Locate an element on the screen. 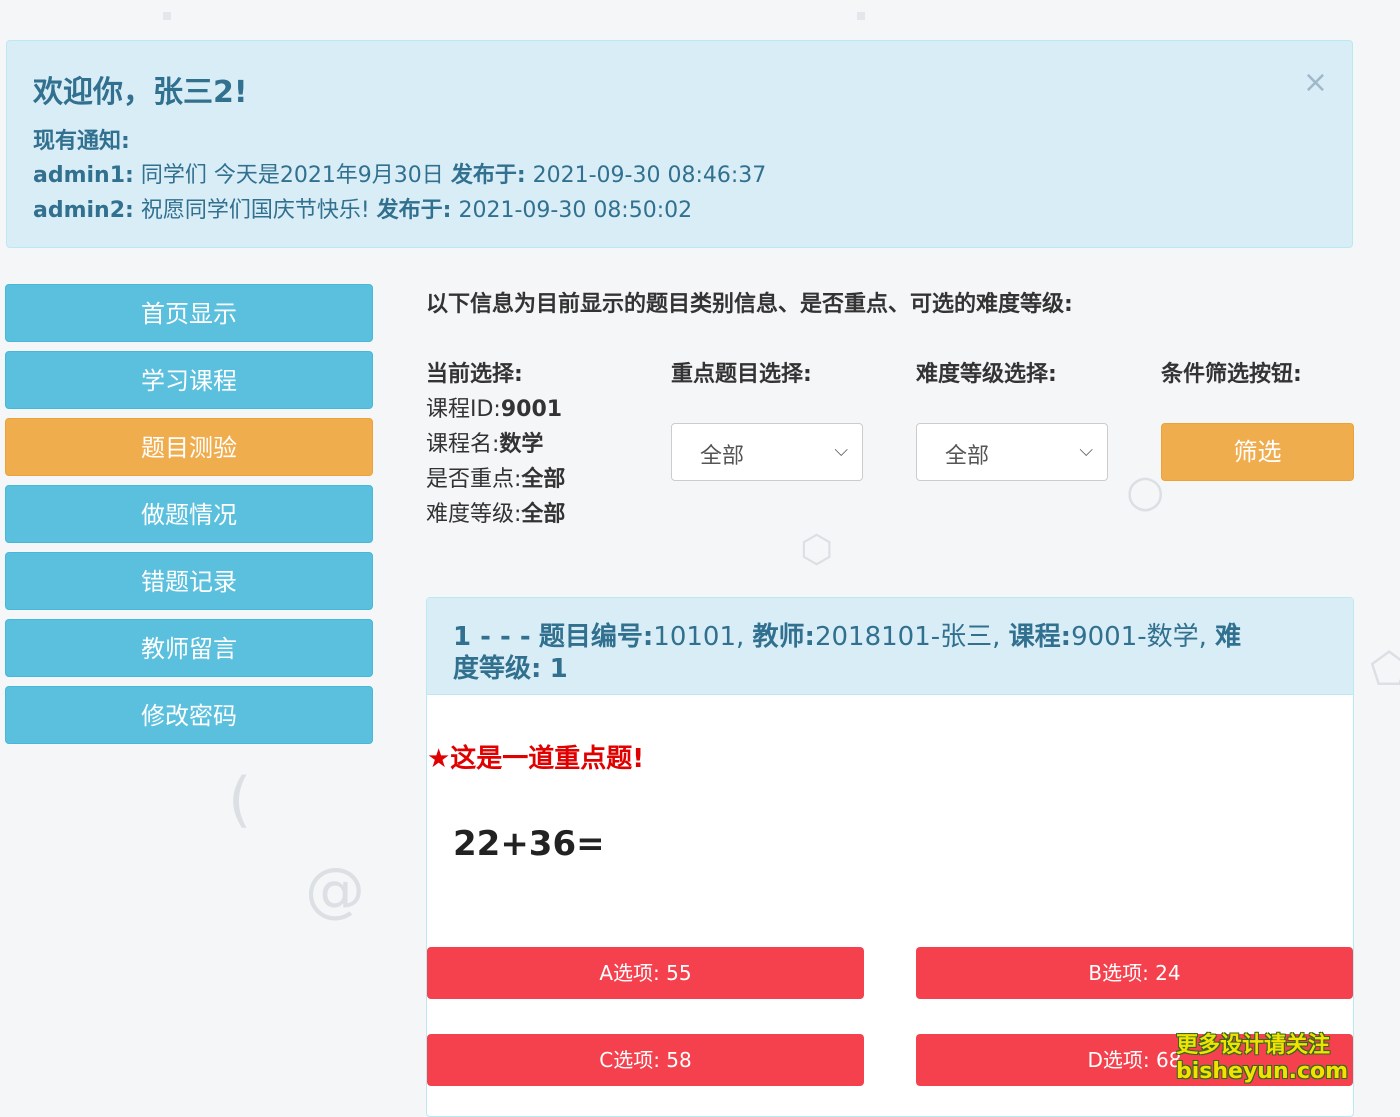 The width and height of the screenshot is (1400, 1117). background-arc-decoration: ( is located at coordinates (240, 800).